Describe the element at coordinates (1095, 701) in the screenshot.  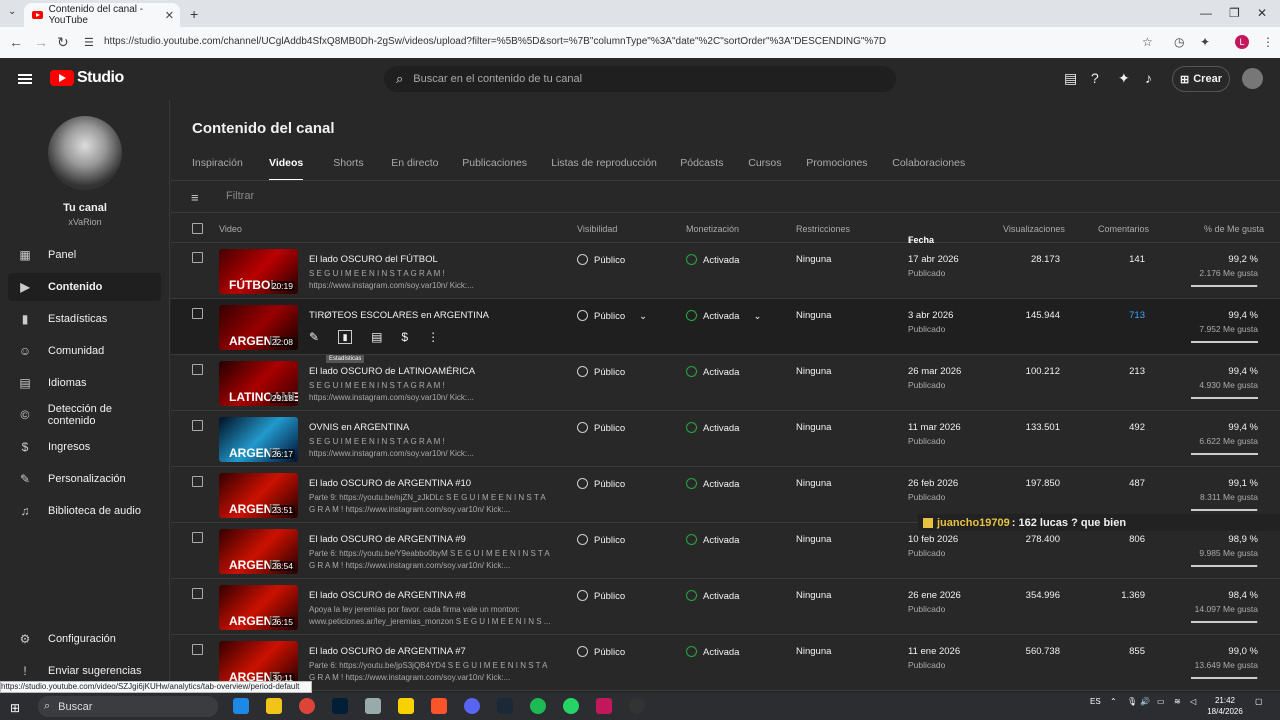
I see `language-indicator: ES` at that location.